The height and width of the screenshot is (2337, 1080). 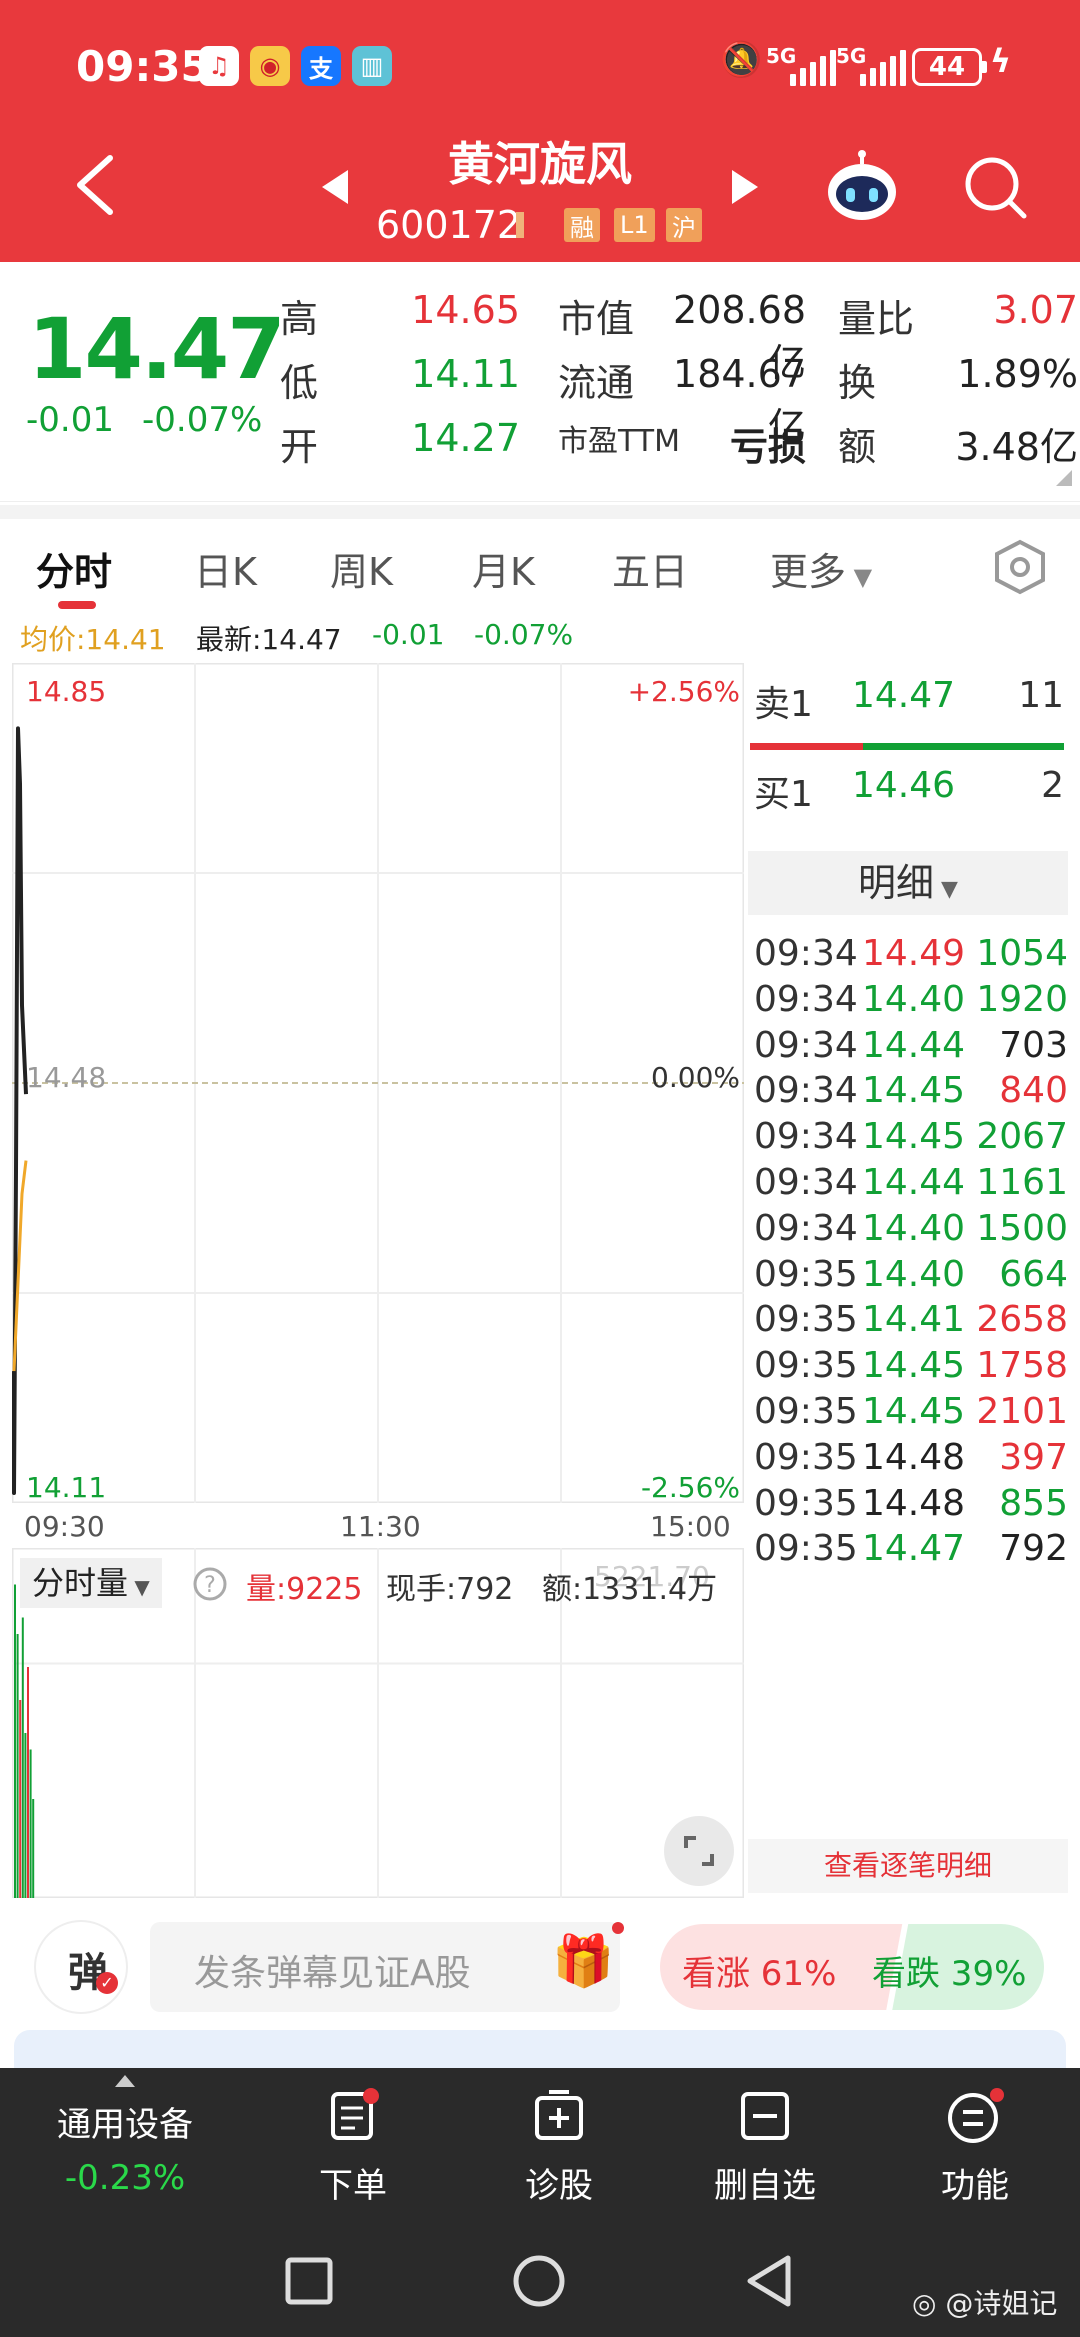 I want to click on danmaku-input: 发条弹幕见证A股 🎁, so click(x=387, y=1967).